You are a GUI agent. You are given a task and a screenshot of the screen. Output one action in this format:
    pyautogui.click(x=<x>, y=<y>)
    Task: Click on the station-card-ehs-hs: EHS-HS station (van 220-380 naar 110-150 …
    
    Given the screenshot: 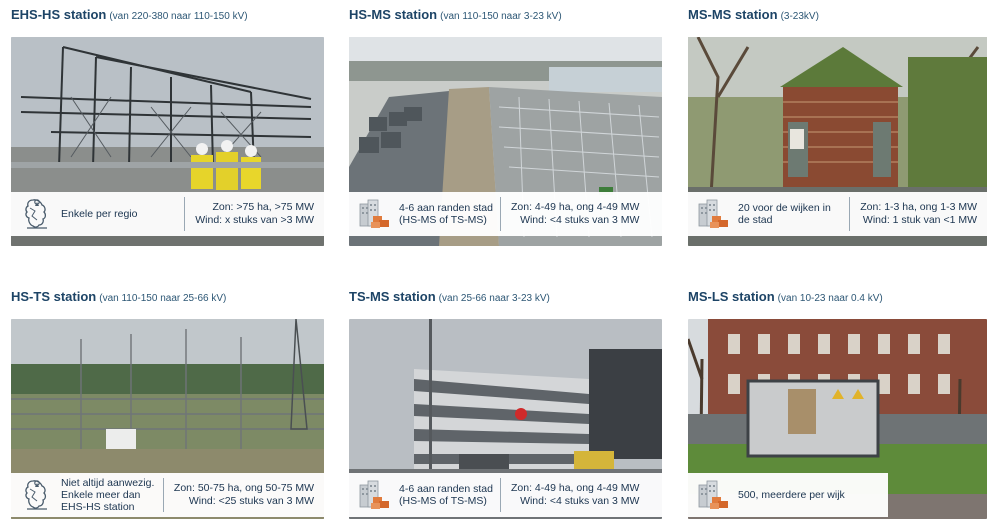 What is the action you would take?
    pyautogui.click(x=167, y=125)
    